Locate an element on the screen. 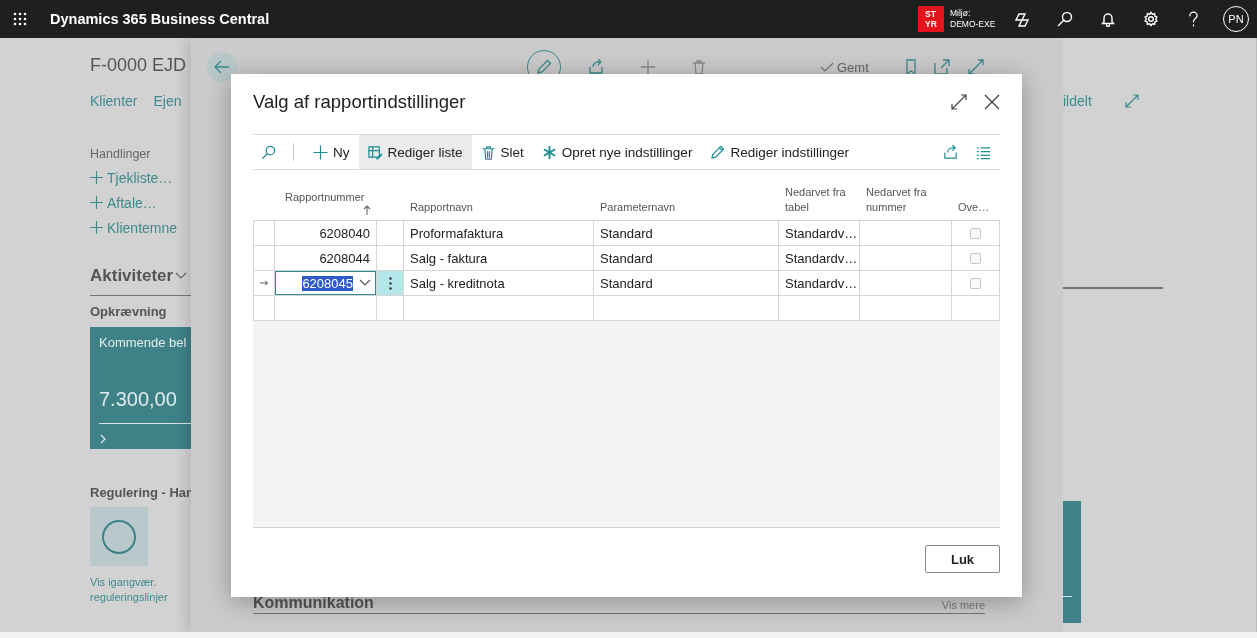 Image resolution: width=1257 pixels, height=638 pixels. back-button is located at coordinates (222, 67).